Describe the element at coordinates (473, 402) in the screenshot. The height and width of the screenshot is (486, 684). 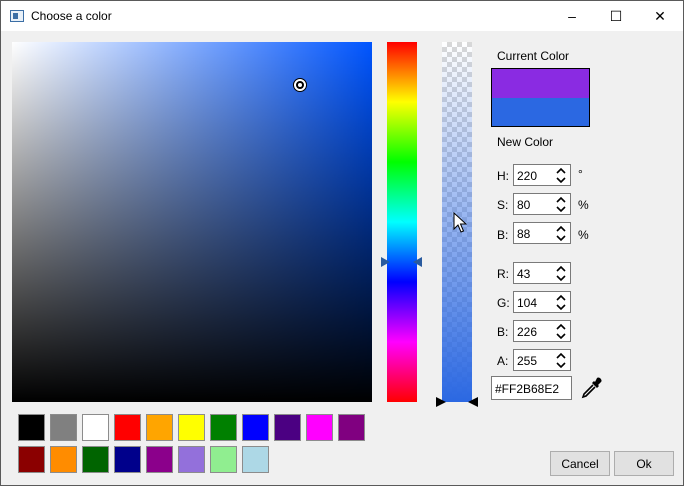
I see `alpha-right-arrow-icon` at that location.